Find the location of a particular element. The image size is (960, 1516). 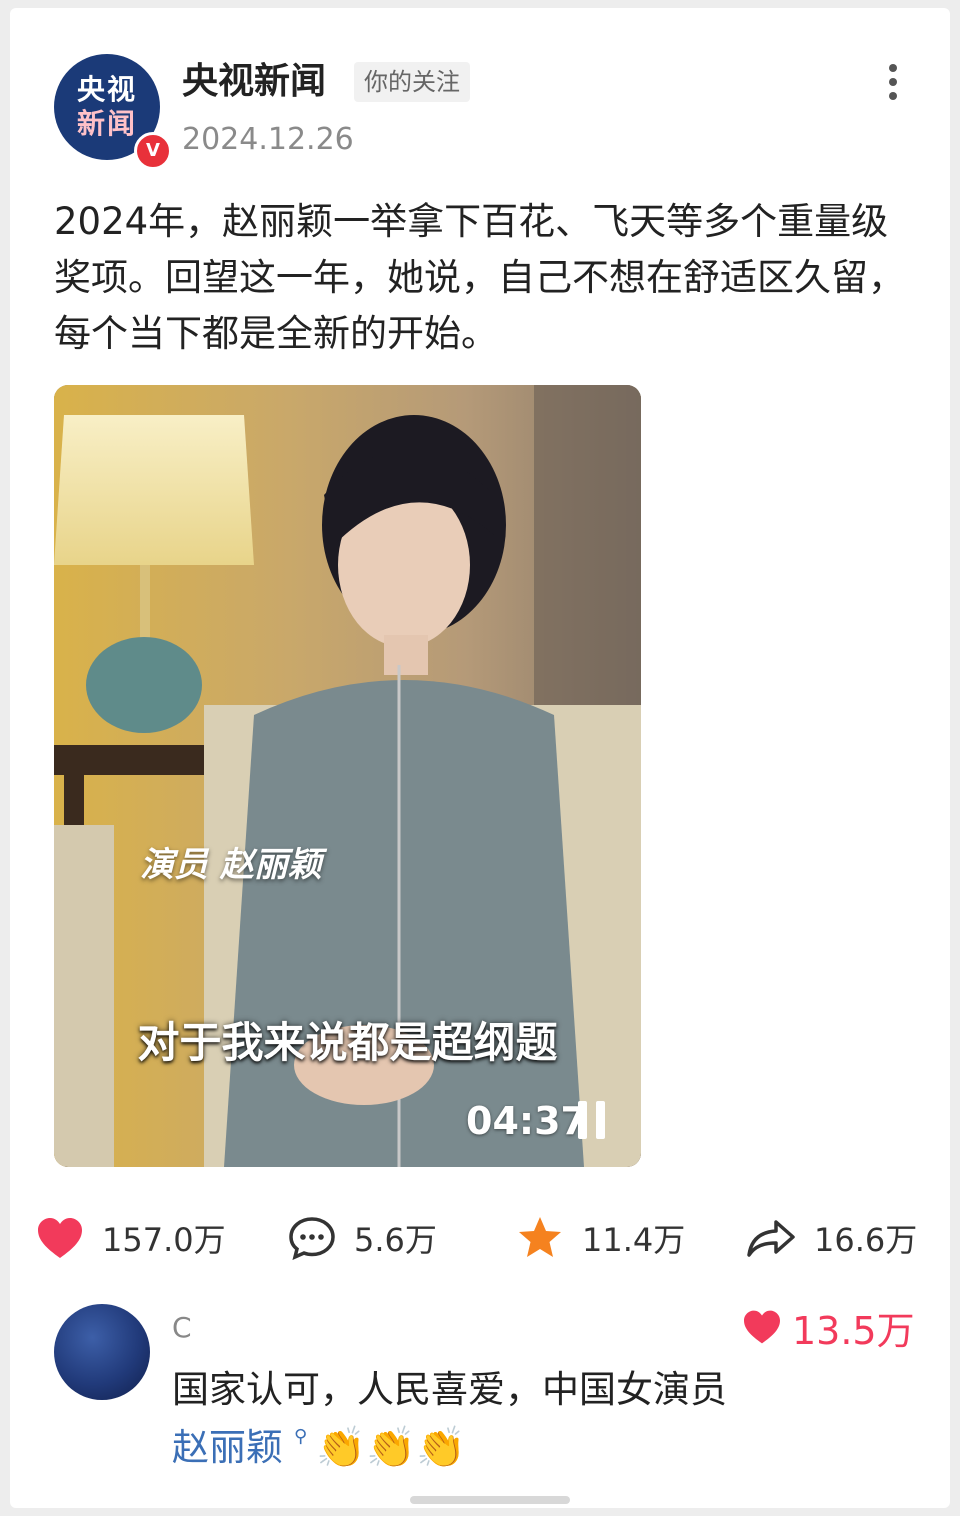

comment-like-button: 13.5万 is located at coordinates (828, 1328).